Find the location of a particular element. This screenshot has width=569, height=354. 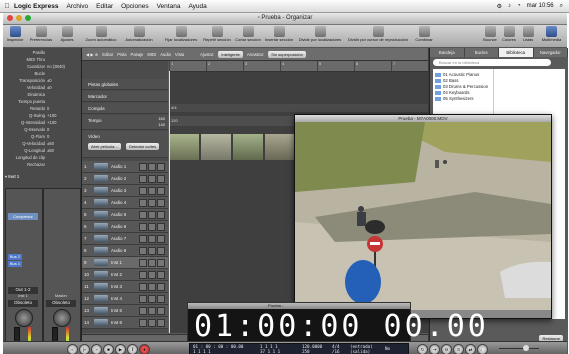

track-name: Inst 5 is located at coordinates (116, 310).